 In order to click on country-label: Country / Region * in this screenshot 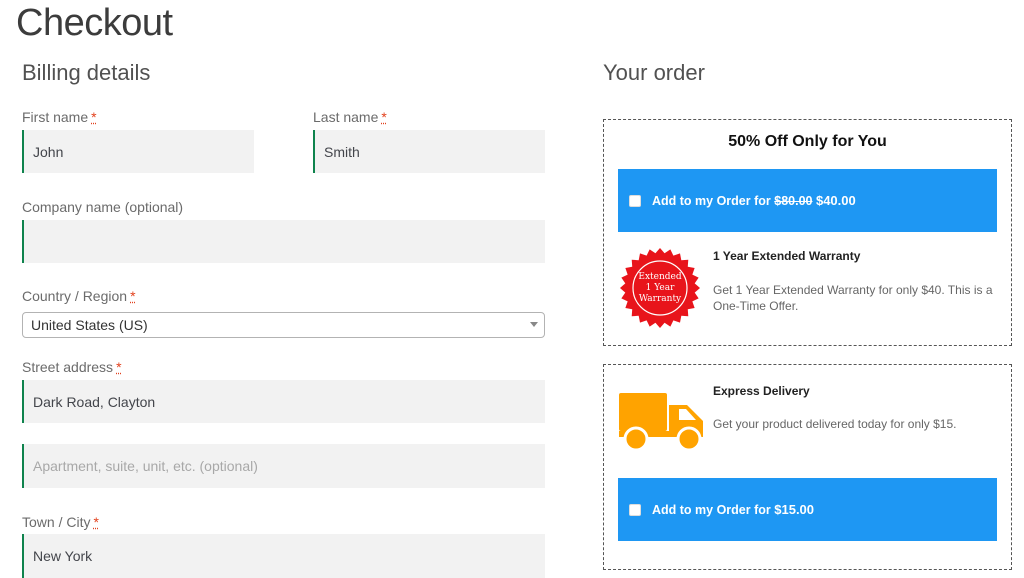, I will do `click(79, 296)`.